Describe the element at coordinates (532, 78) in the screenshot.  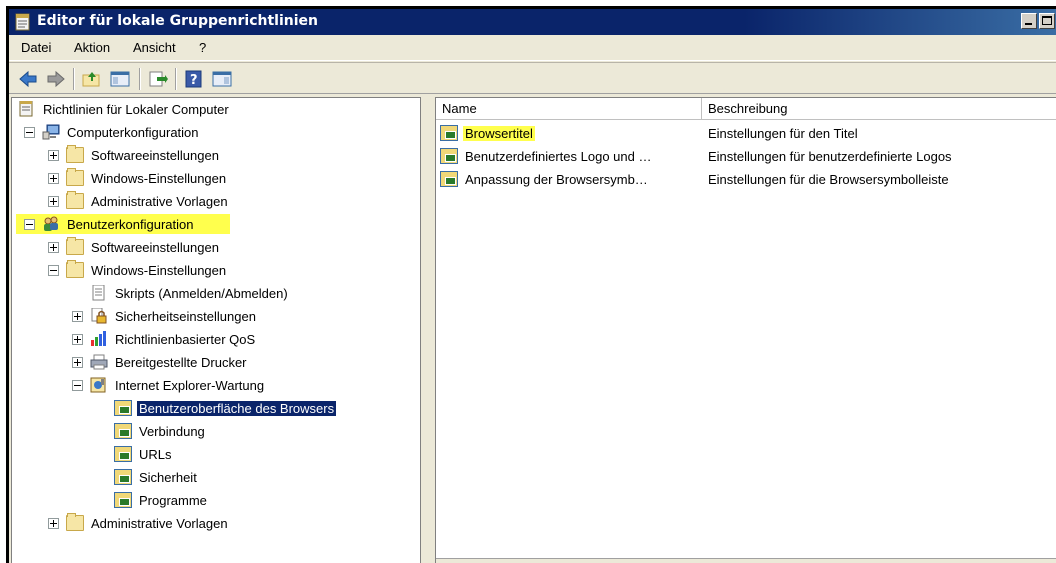
I see `toolbar: ?` at that location.